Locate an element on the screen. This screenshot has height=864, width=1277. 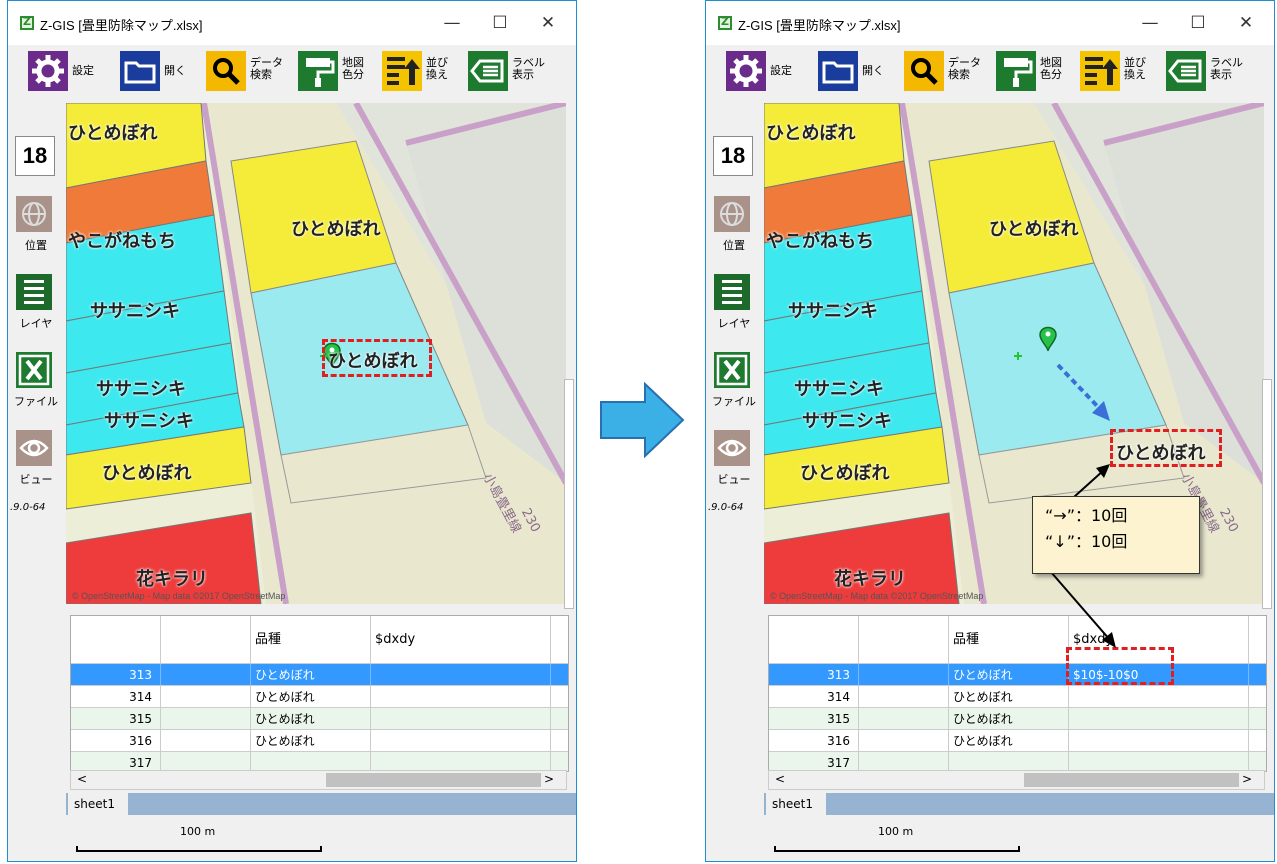
annotation-line-down: “↓”：10回 is located at coordinates (1086, 541).